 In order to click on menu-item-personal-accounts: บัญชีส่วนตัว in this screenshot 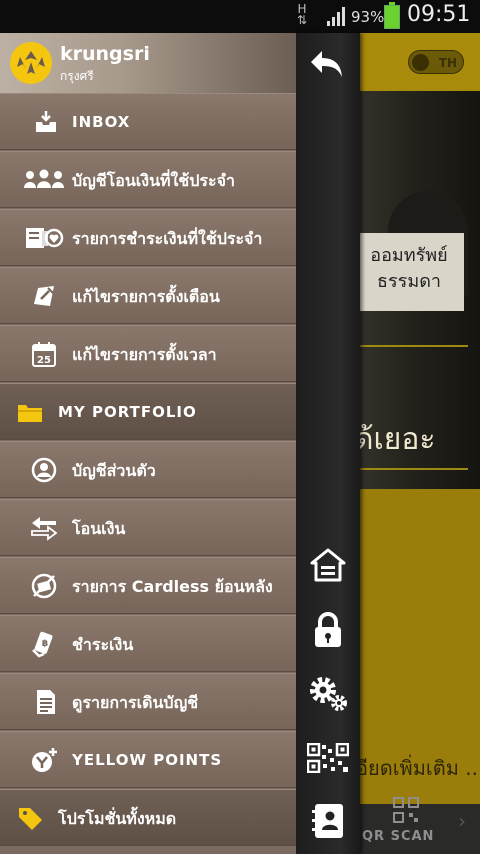, I will do `click(148, 469)`.